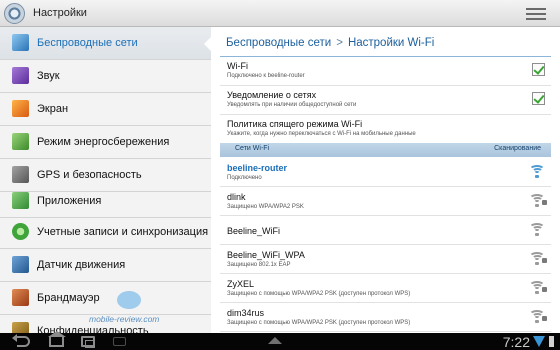 This screenshot has height=350, width=560. I want to click on sidebar-item-motion-sensor: Датчик движения, so click(105, 265).